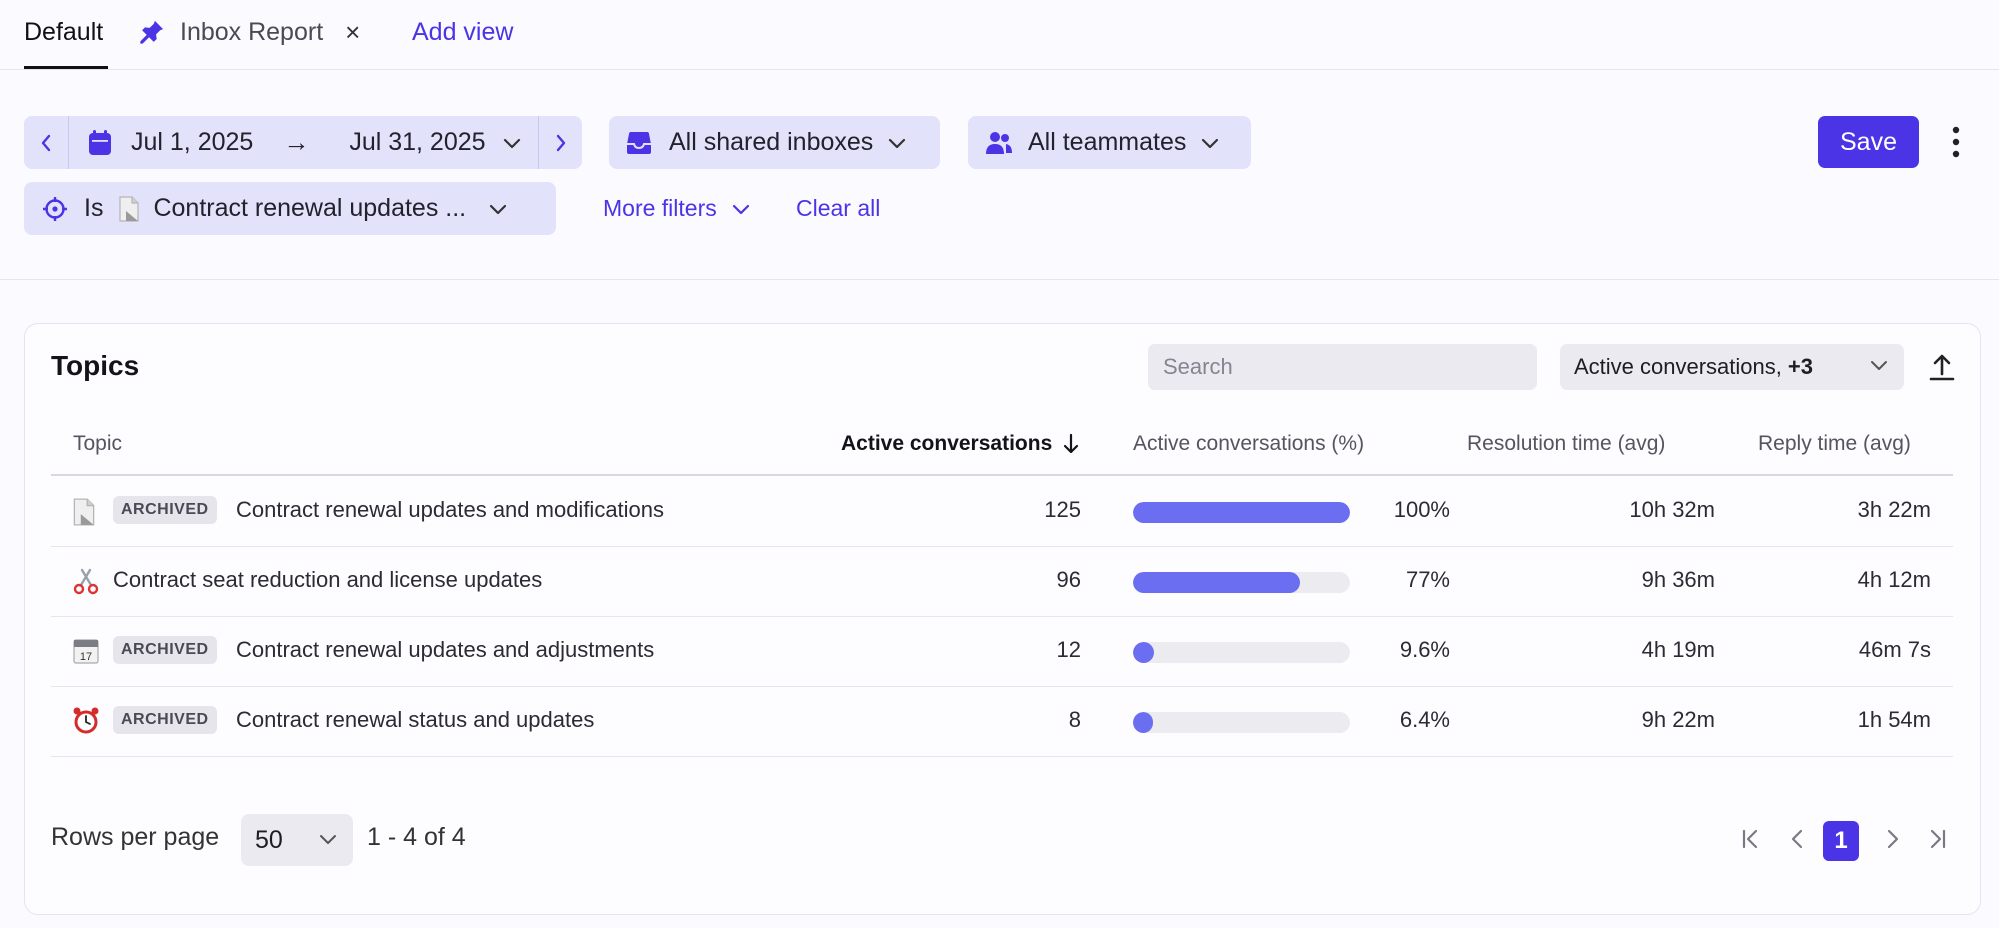 Image resolution: width=1999 pixels, height=928 pixels. What do you see at coordinates (1074, 719) in the screenshot?
I see `active-count: 8` at bounding box center [1074, 719].